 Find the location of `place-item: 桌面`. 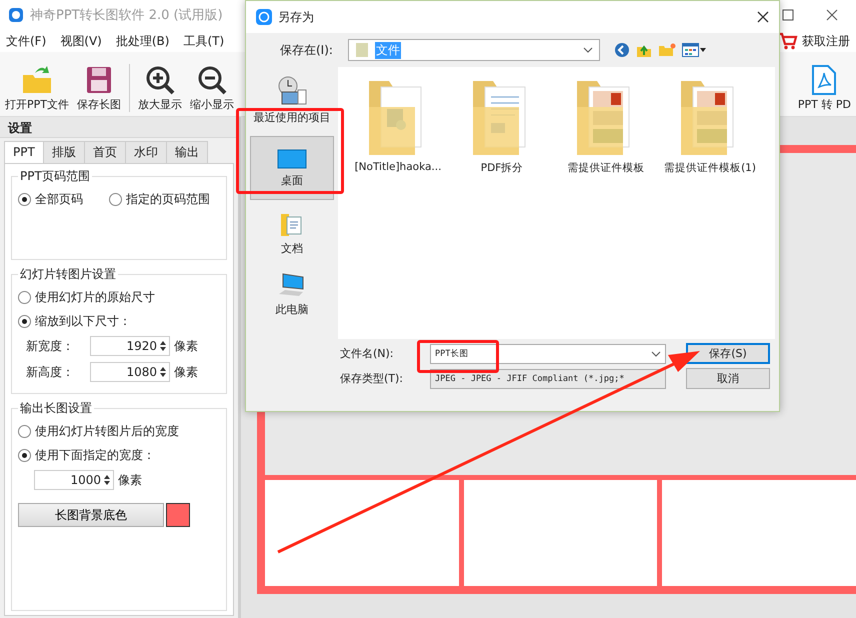

place-item: 桌面 is located at coordinates (292, 168).